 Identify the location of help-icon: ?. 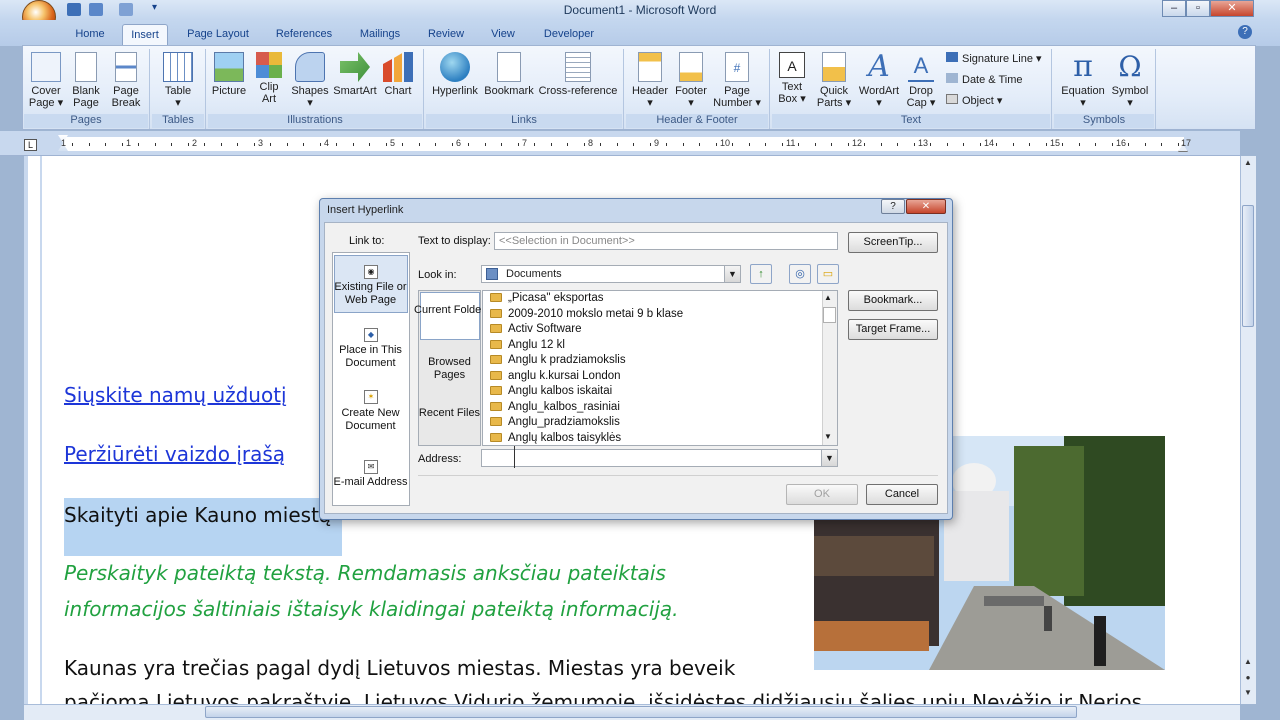
(1245, 32).